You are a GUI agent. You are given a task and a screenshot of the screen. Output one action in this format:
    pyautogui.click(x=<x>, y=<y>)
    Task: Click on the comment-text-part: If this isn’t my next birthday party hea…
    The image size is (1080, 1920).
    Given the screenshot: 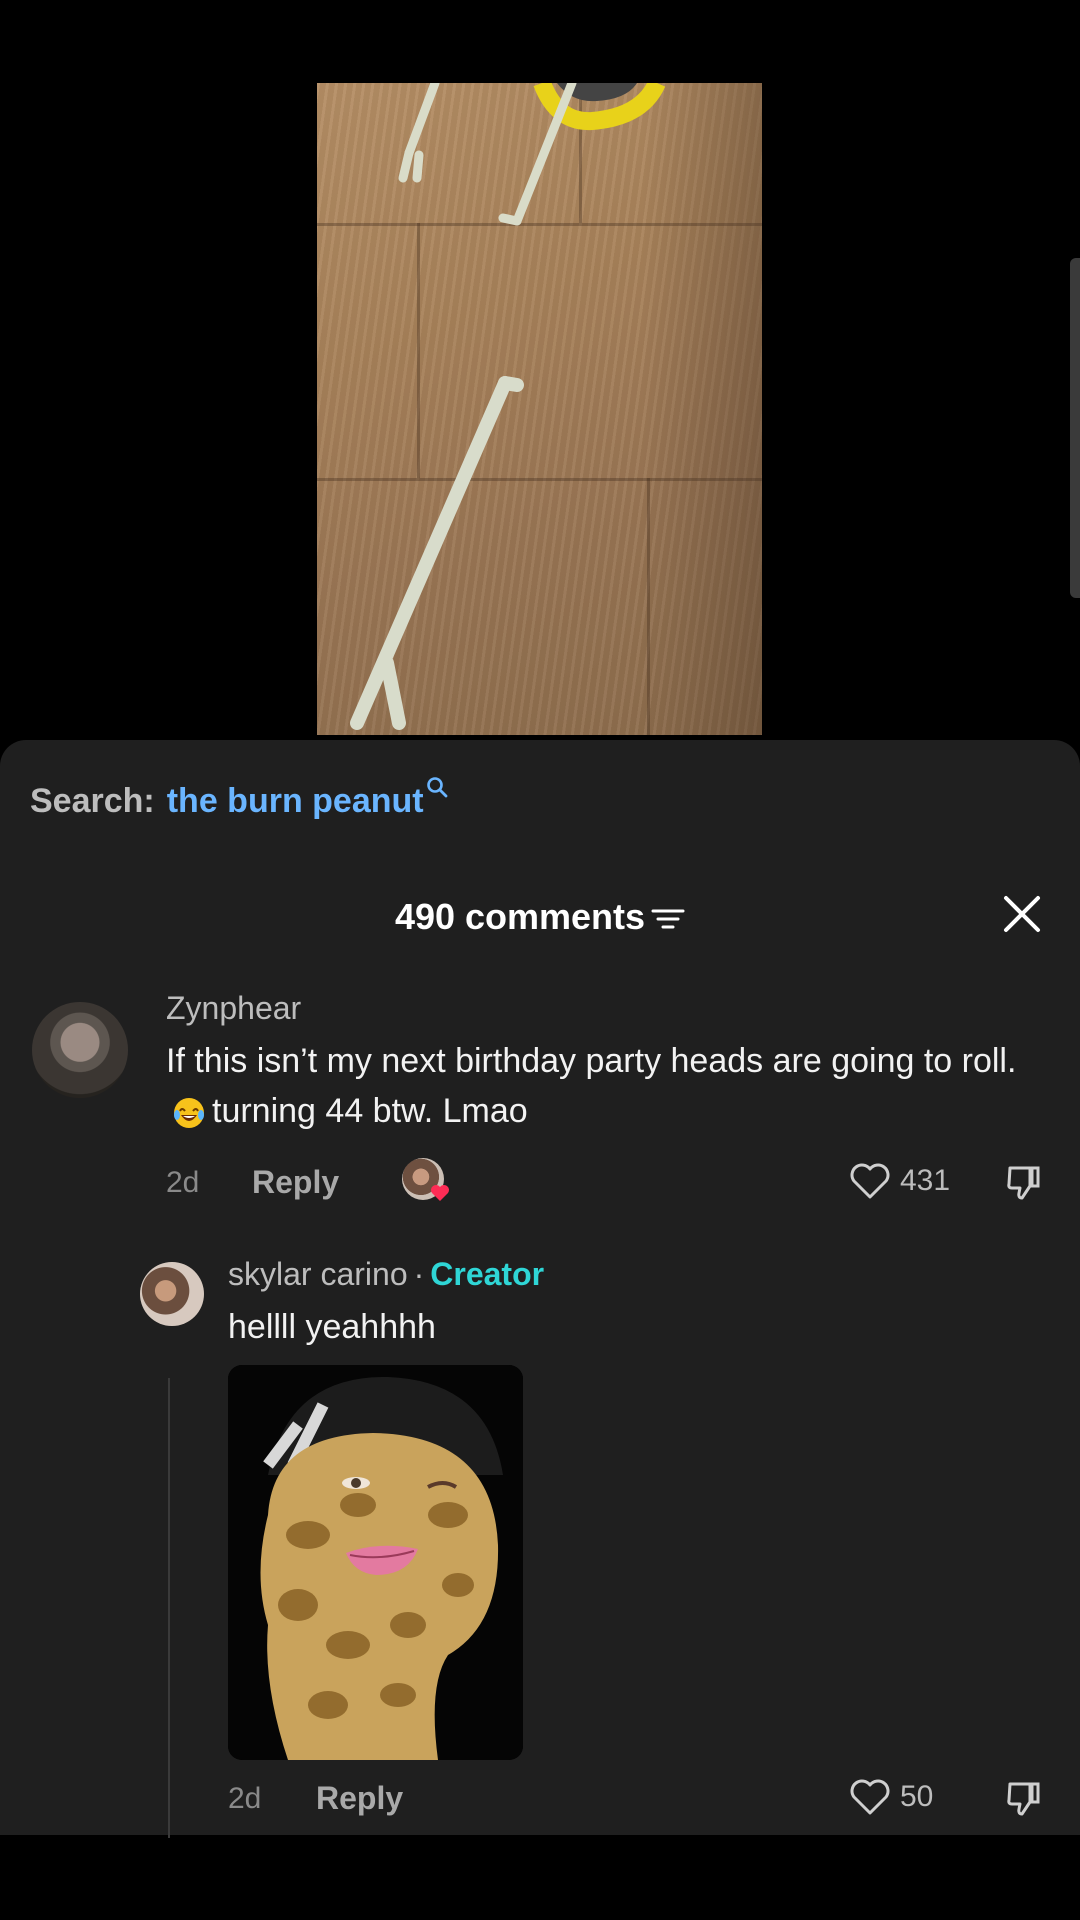 What is the action you would take?
    pyautogui.click(x=591, y=1061)
    